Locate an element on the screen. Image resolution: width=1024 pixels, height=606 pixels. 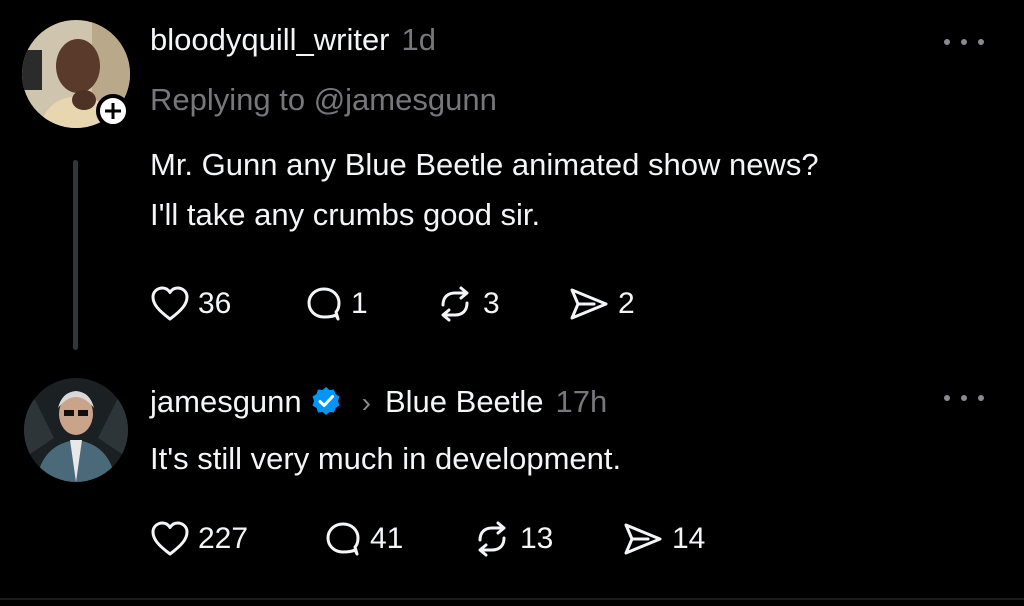
repost-count: 13 is located at coordinates (537, 538).